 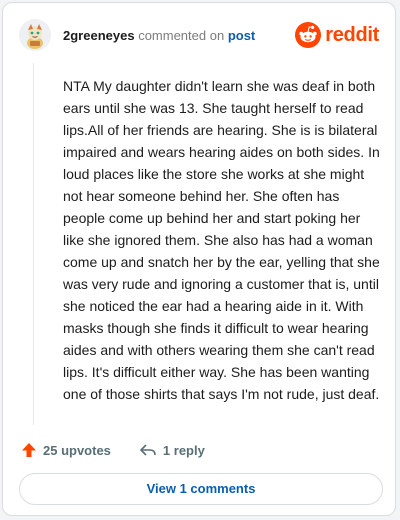 I want to click on reddit-logo: reddit, so click(x=337, y=35).